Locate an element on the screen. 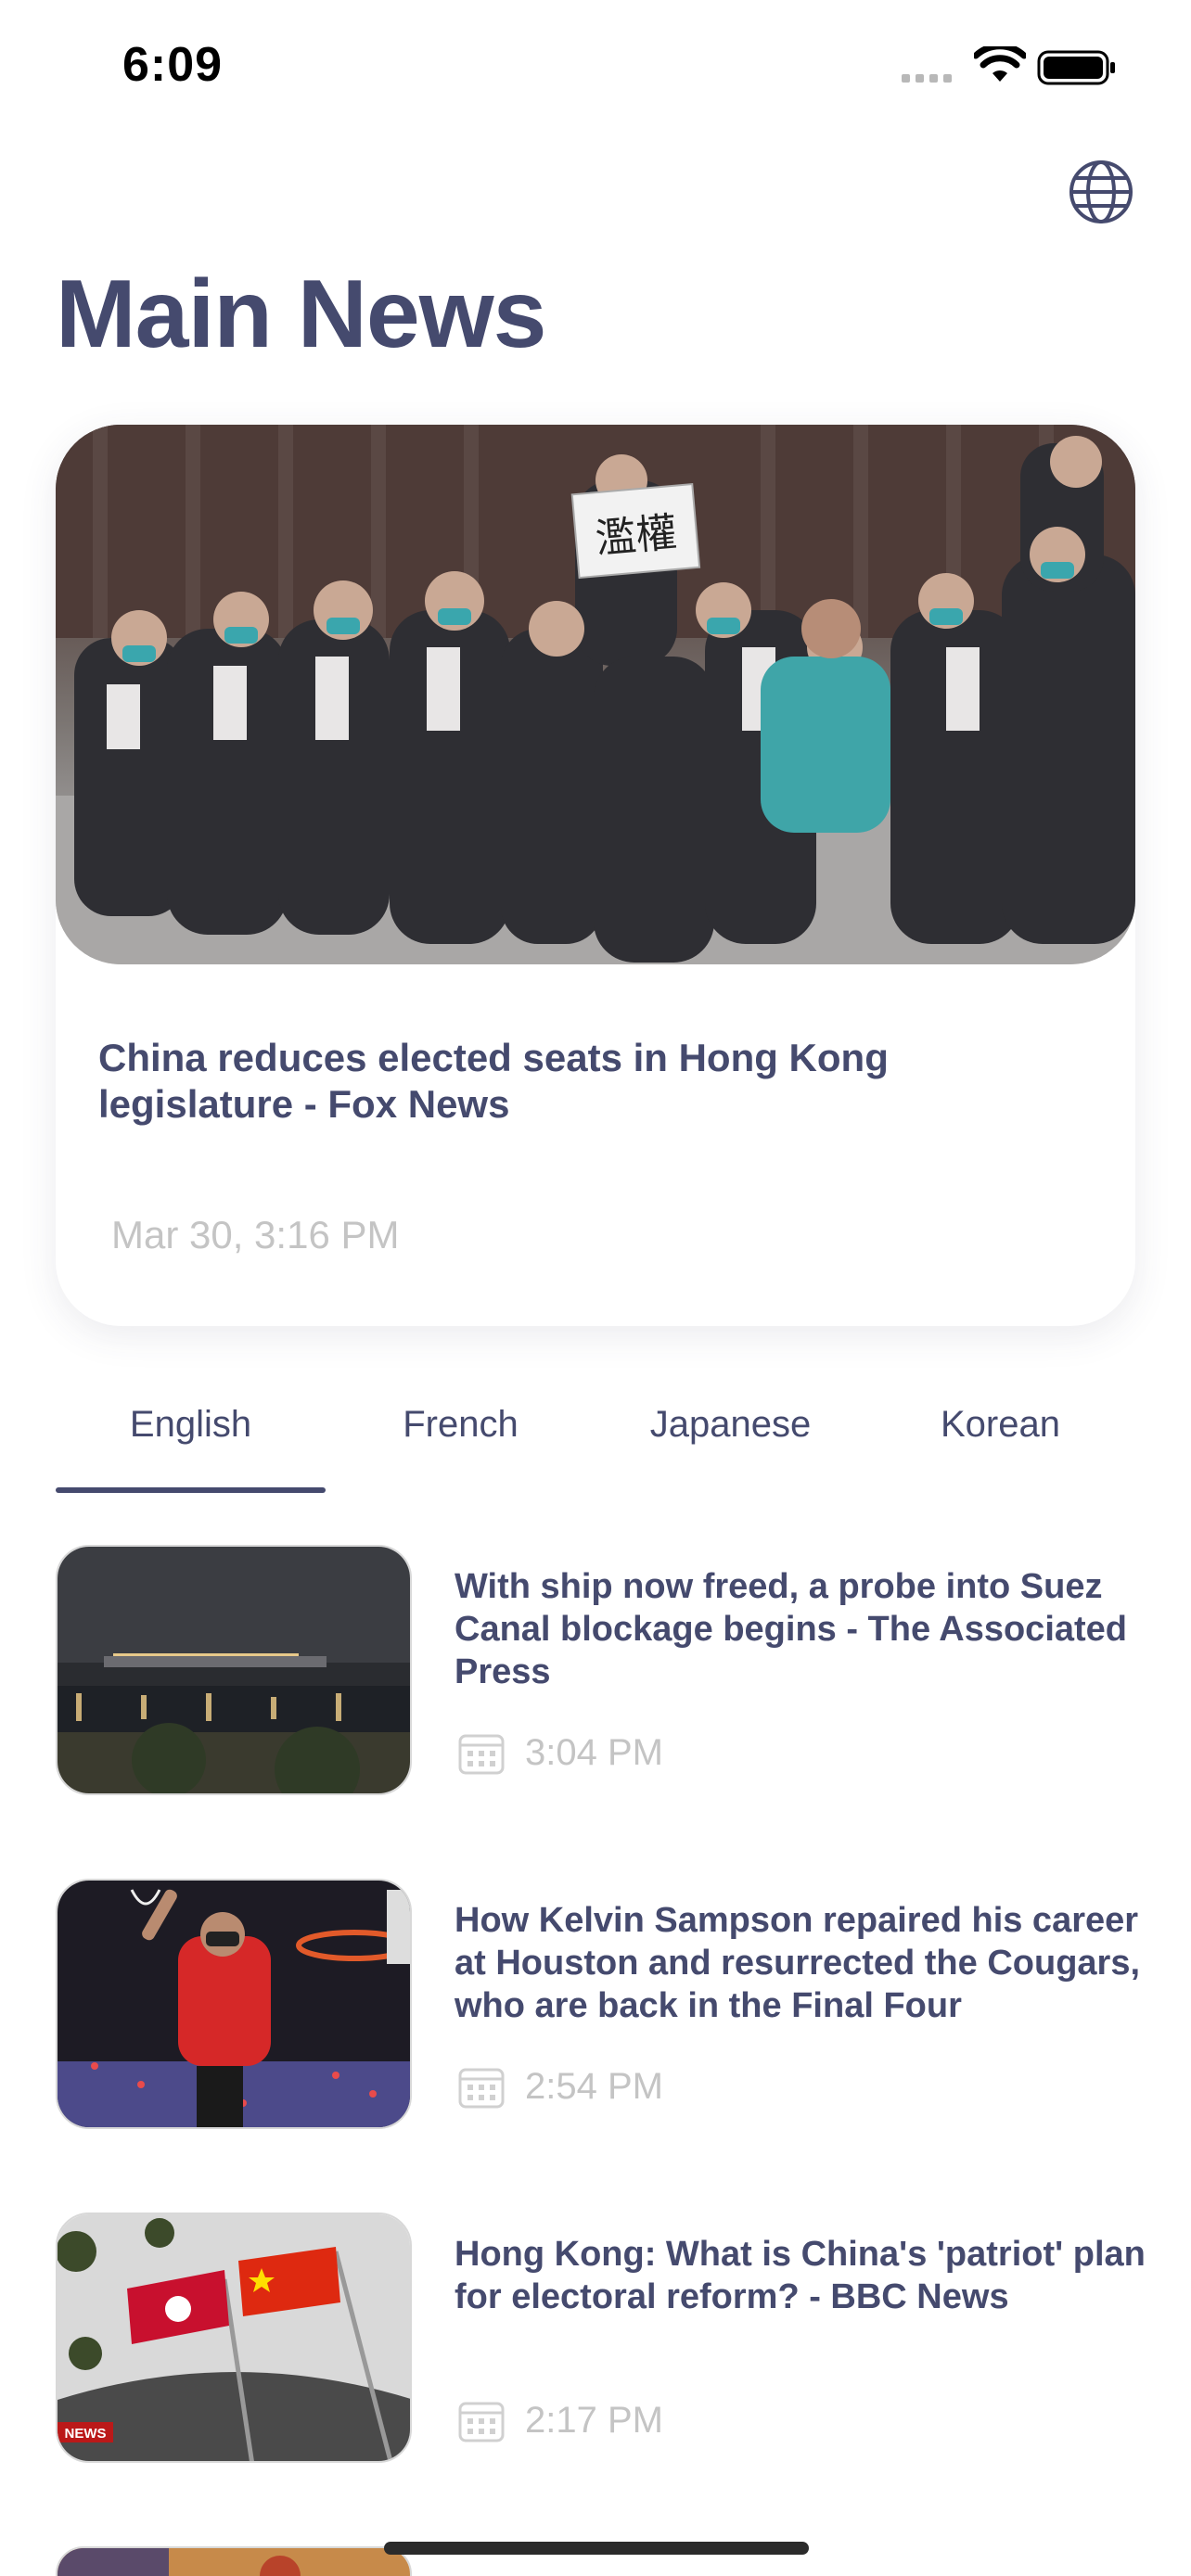 The height and width of the screenshot is (2576, 1191). news-badge: NEWS is located at coordinates (86, 2434).